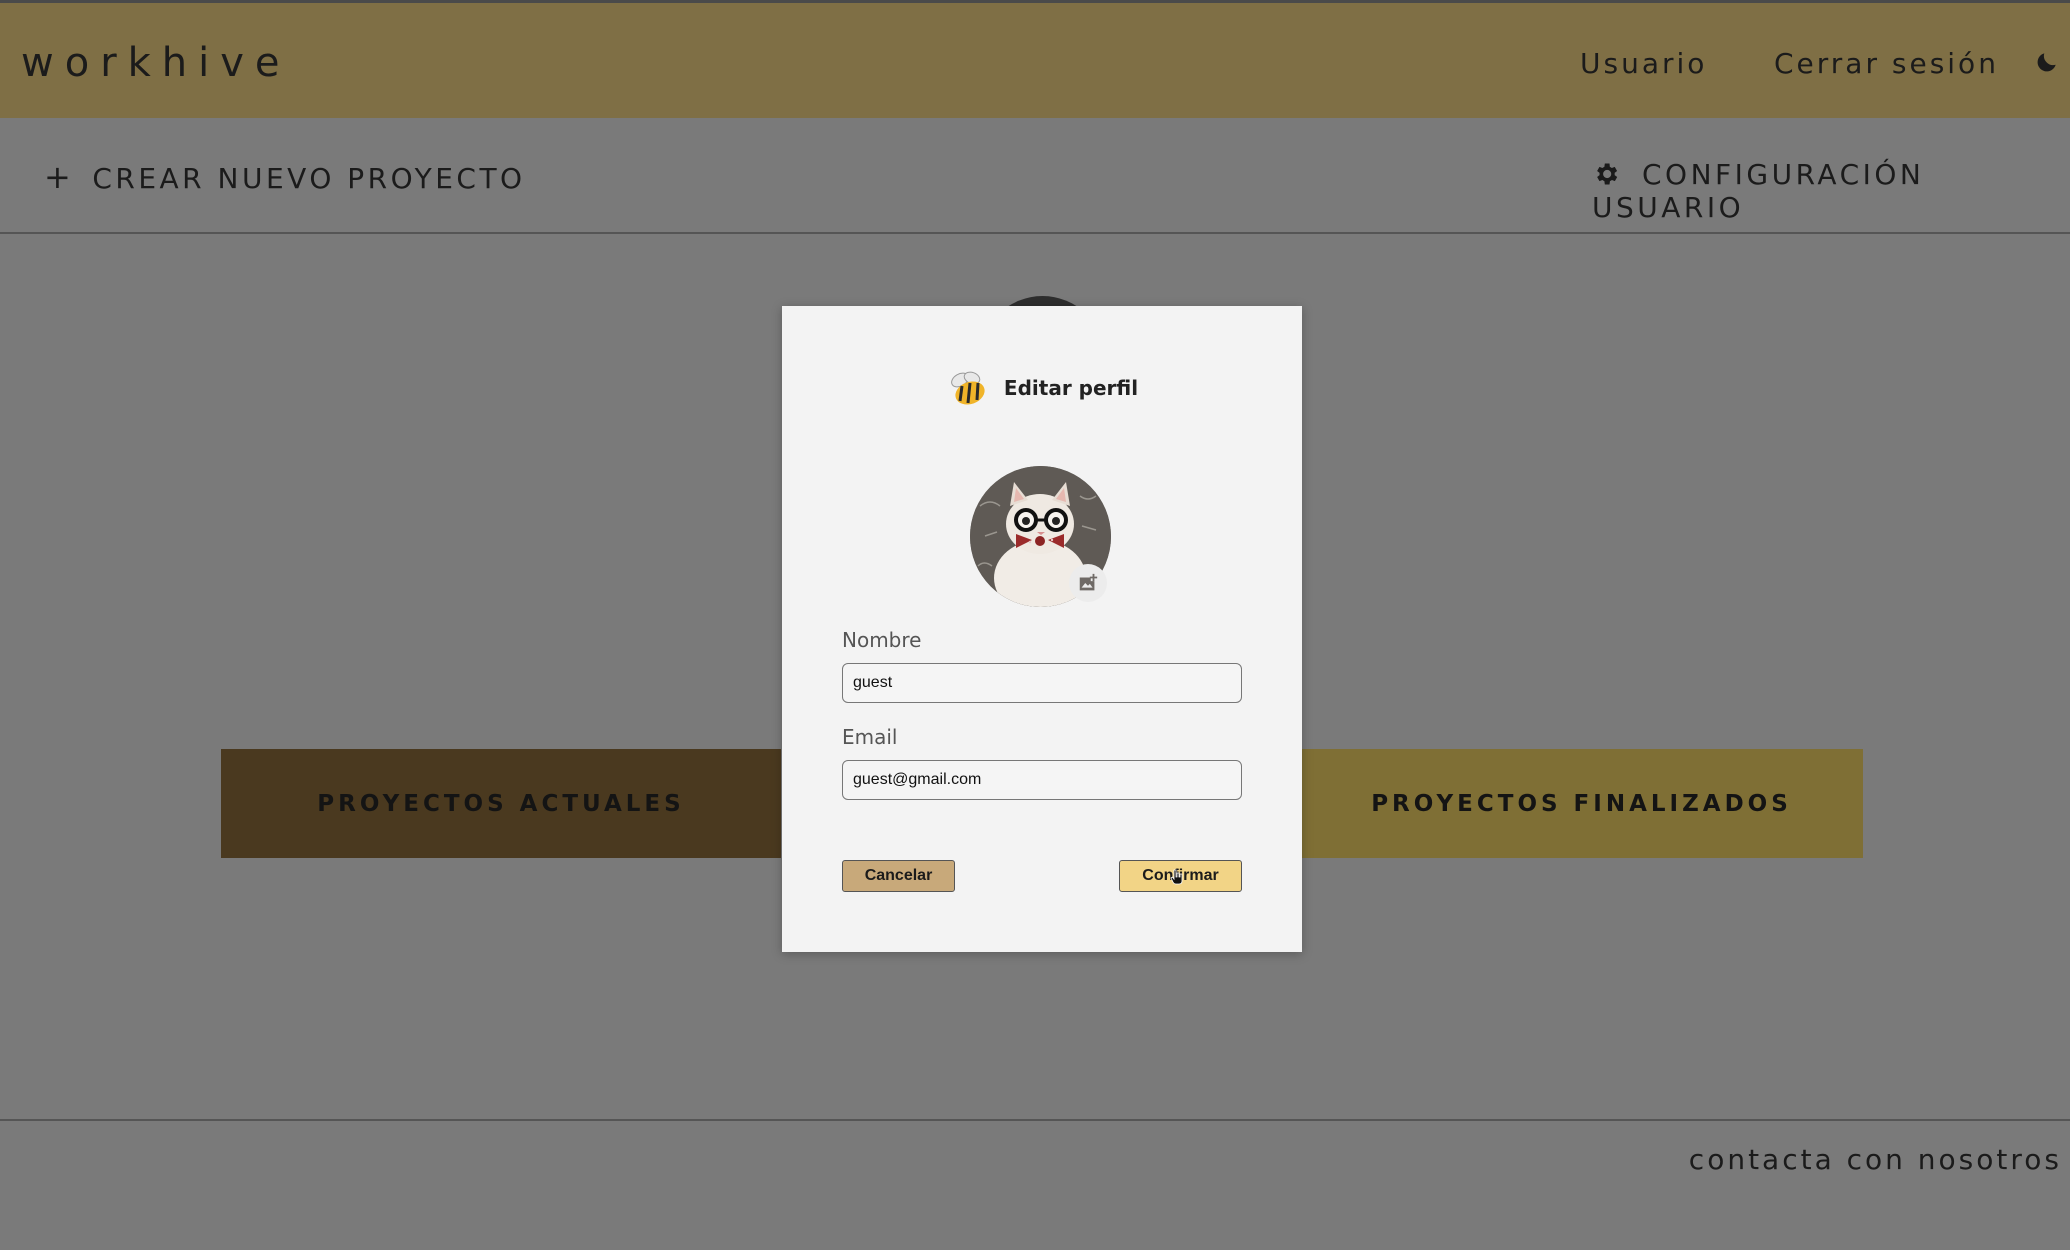 The width and height of the screenshot is (2070, 1250). I want to click on tab-finished-projects: PROYECTOS FINALIZADOS, so click(1581, 803).